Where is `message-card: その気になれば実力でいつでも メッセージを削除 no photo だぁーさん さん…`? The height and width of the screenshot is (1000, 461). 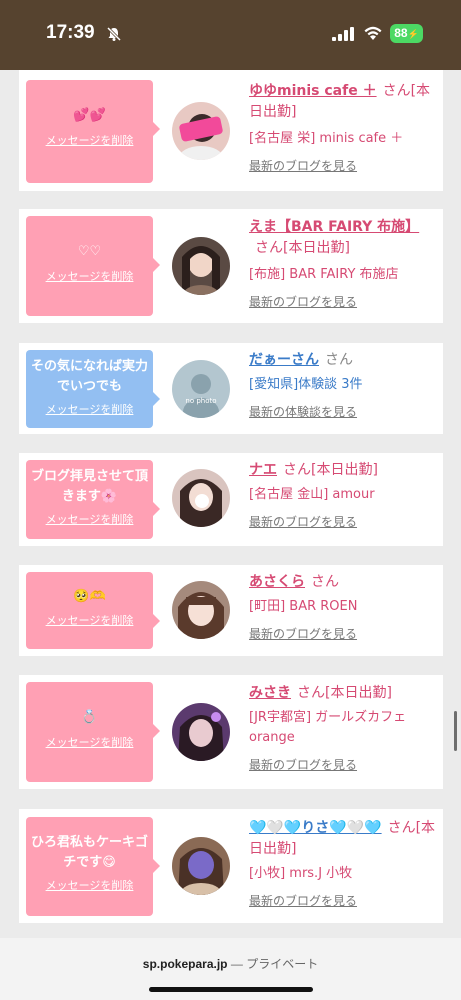 message-card: その気になれば実力でいつでも メッセージを削除 no photo だぁーさん さん… is located at coordinates (231, 388).